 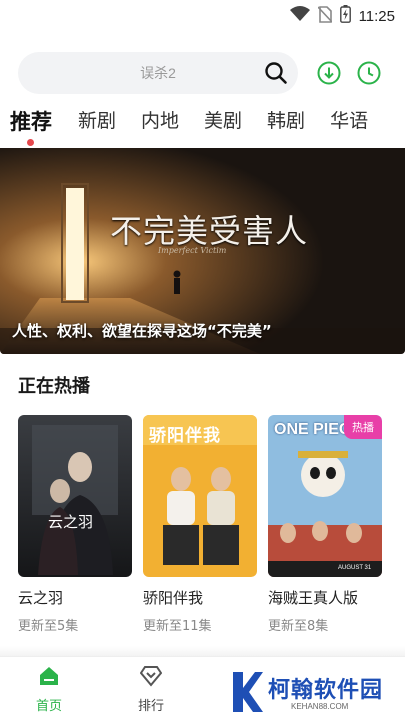 I want to click on show-card: ONE PIECE AUGUST 31 热播 海贼王真人版 更新至8集, so click(x=325, y=524).